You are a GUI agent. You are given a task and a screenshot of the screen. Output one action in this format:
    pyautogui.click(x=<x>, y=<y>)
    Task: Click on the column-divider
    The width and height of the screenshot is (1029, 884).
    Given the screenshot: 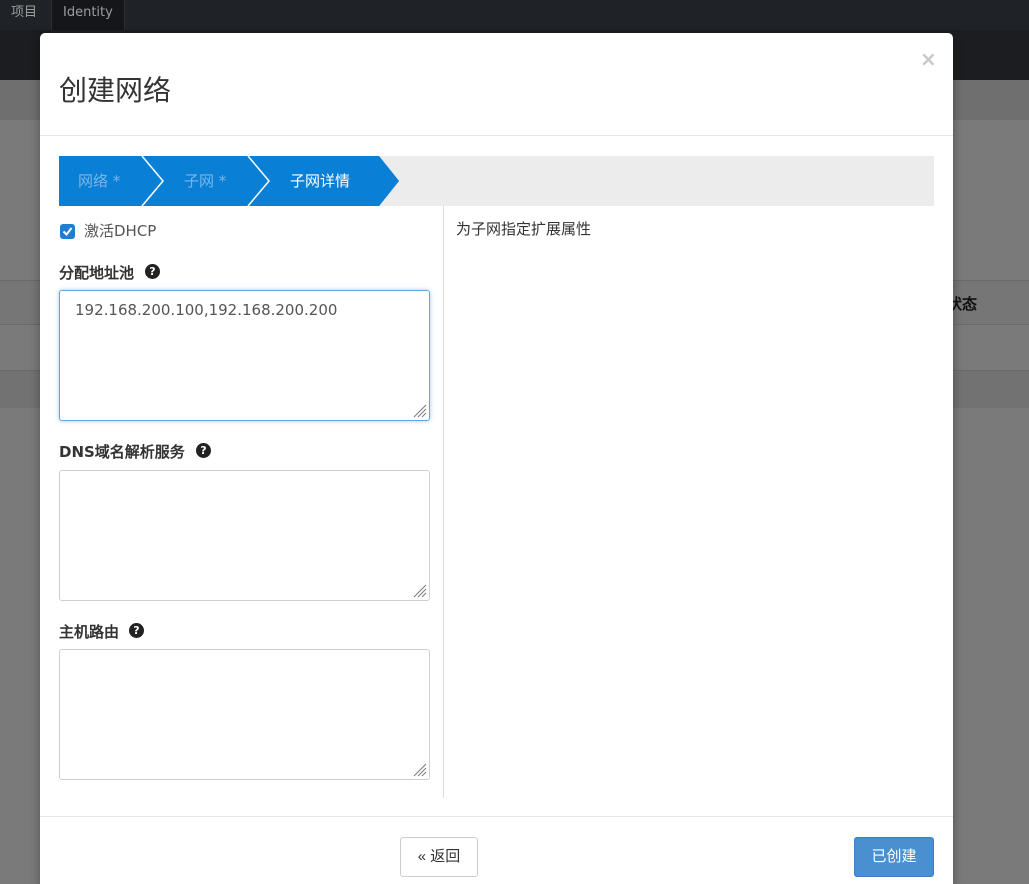 What is the action you would take?
    pyautogui.click(x=443, y=502)
    